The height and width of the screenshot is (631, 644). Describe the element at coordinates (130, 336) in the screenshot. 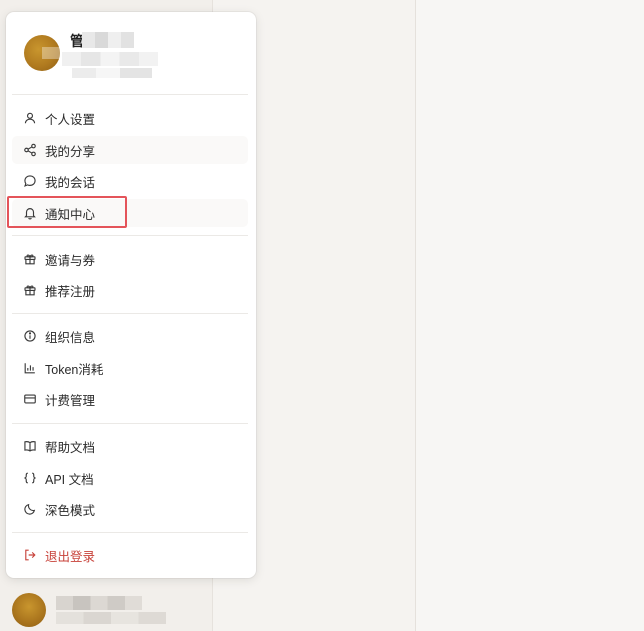

I see `menu-item-org-info: 组织信息` at that location.